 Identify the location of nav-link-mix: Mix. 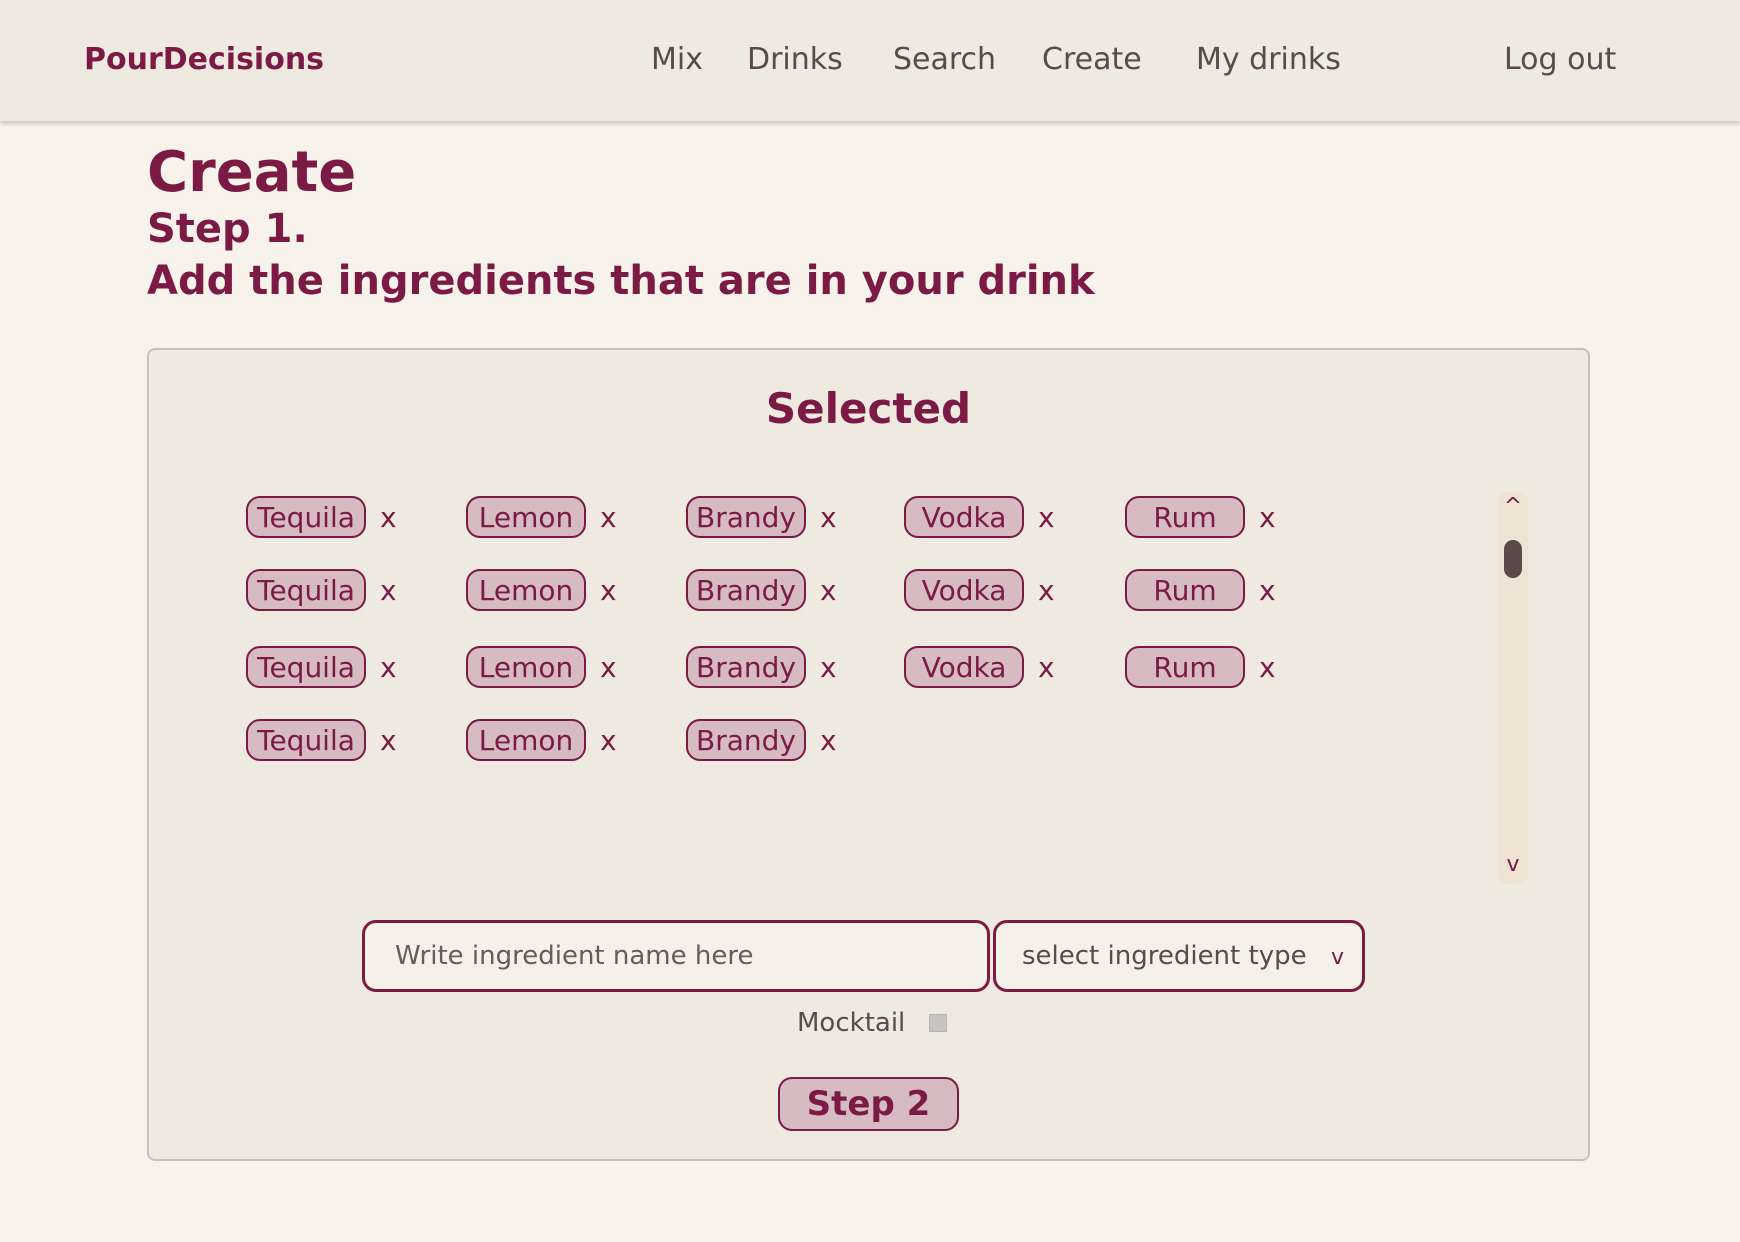
(677, 59).